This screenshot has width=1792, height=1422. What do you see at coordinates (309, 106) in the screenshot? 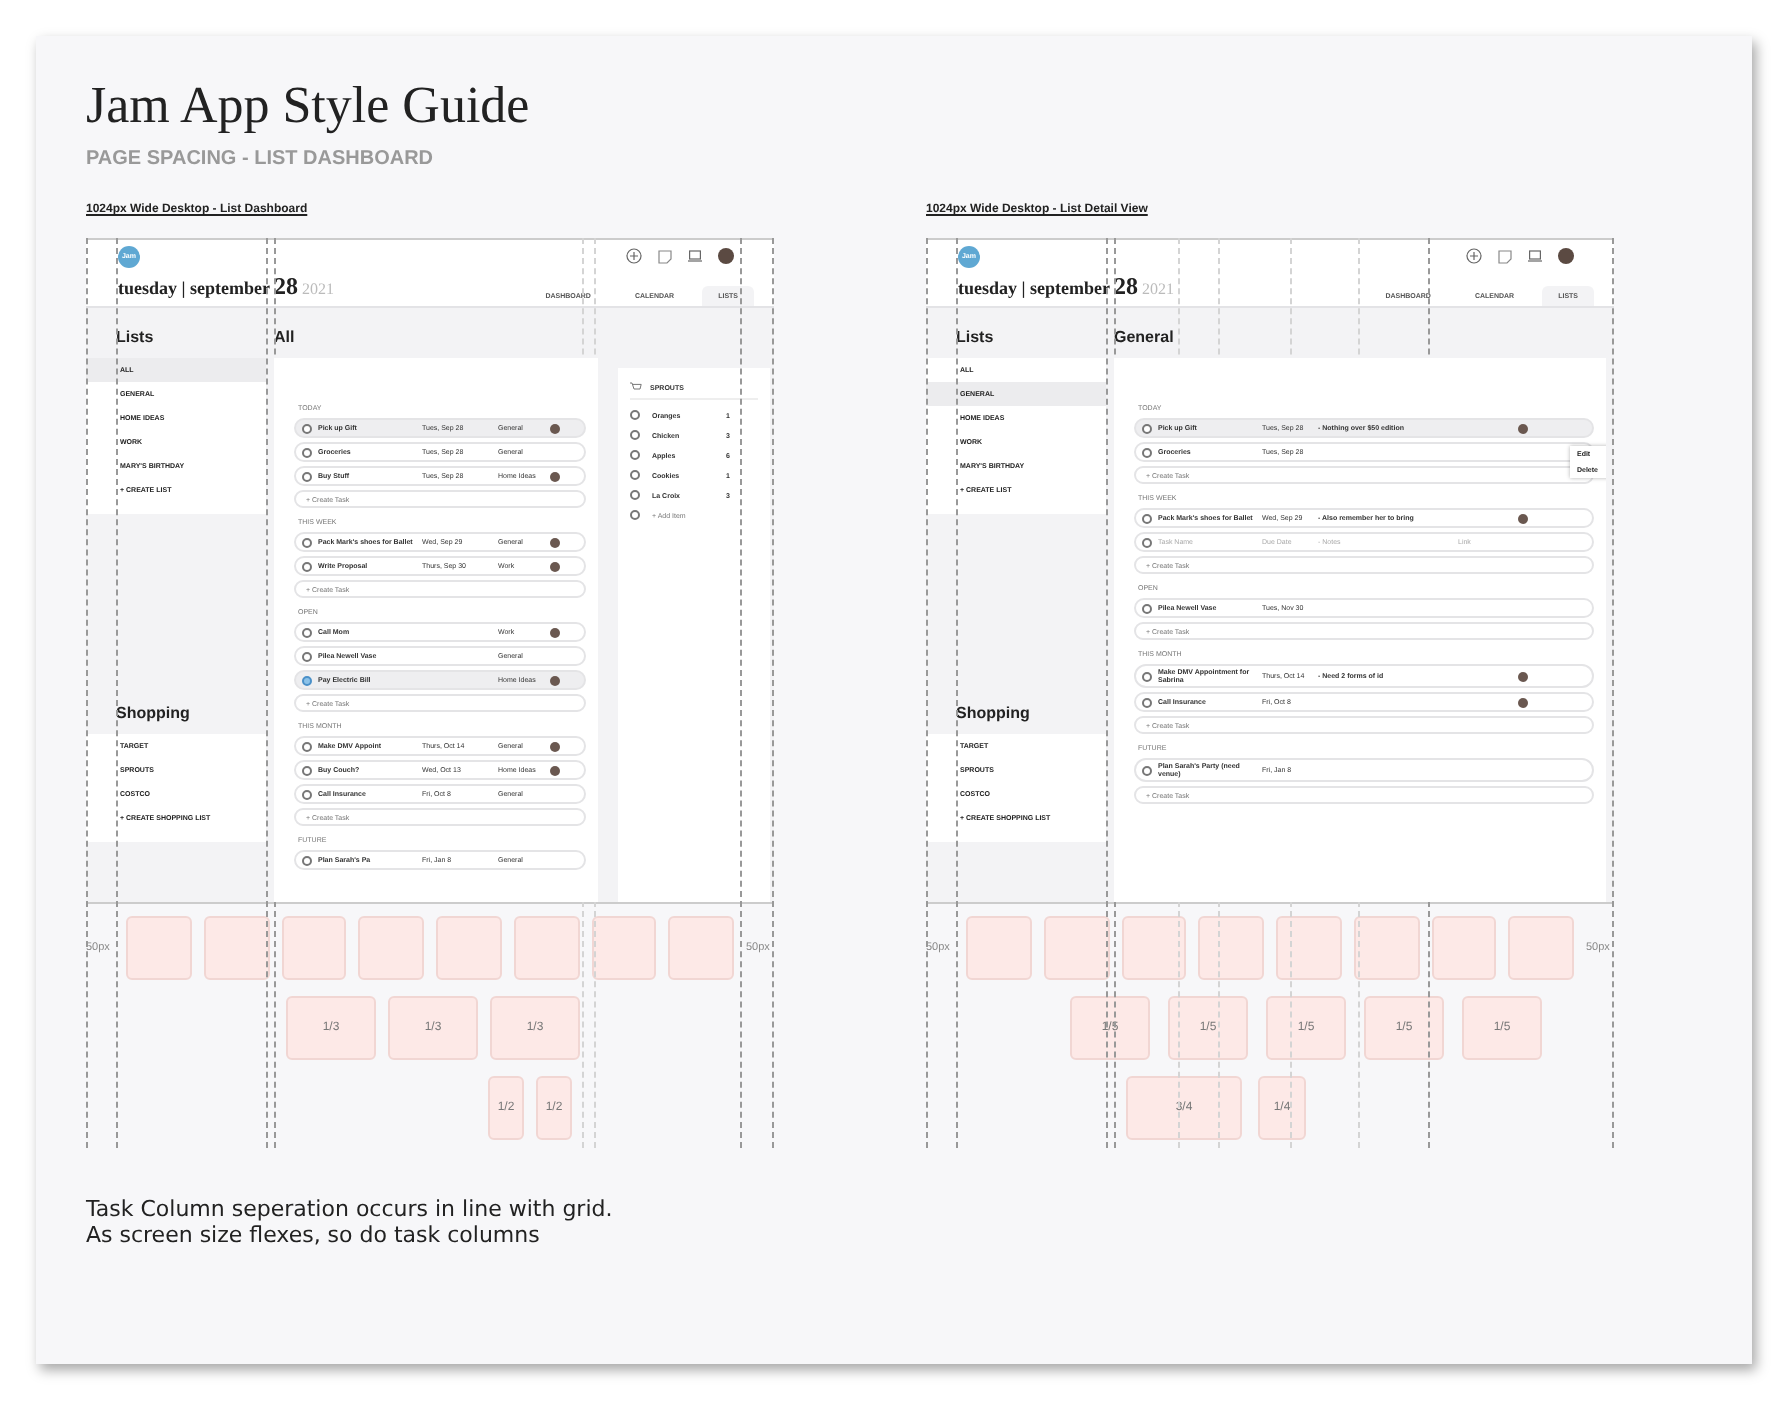
I see `page-title: Jam App Style Guide` at bounding box center [309, 106].